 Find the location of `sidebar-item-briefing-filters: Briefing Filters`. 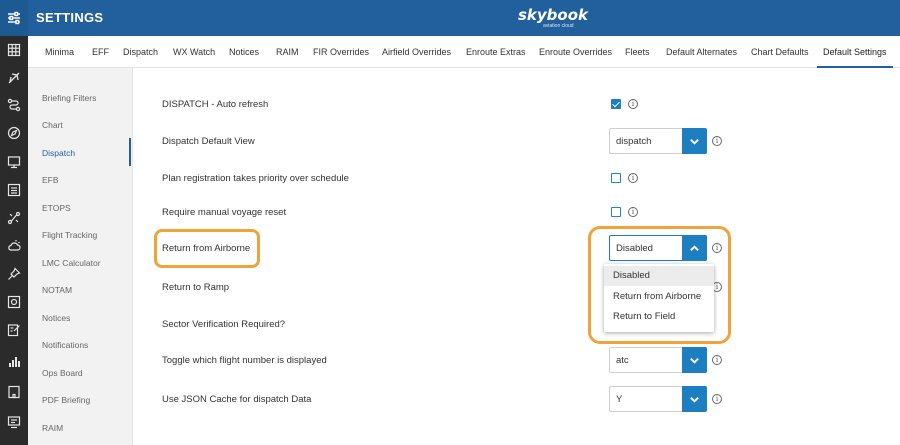

sidebar-item-briefing-filters: Briefing Filters is located at coordinates (69, 98).